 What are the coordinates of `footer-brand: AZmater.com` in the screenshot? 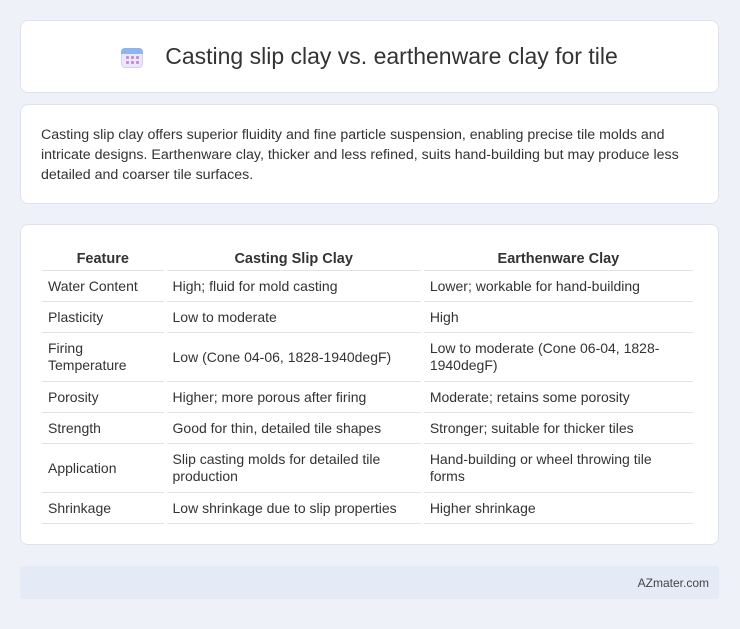 It's located at (673, 582).